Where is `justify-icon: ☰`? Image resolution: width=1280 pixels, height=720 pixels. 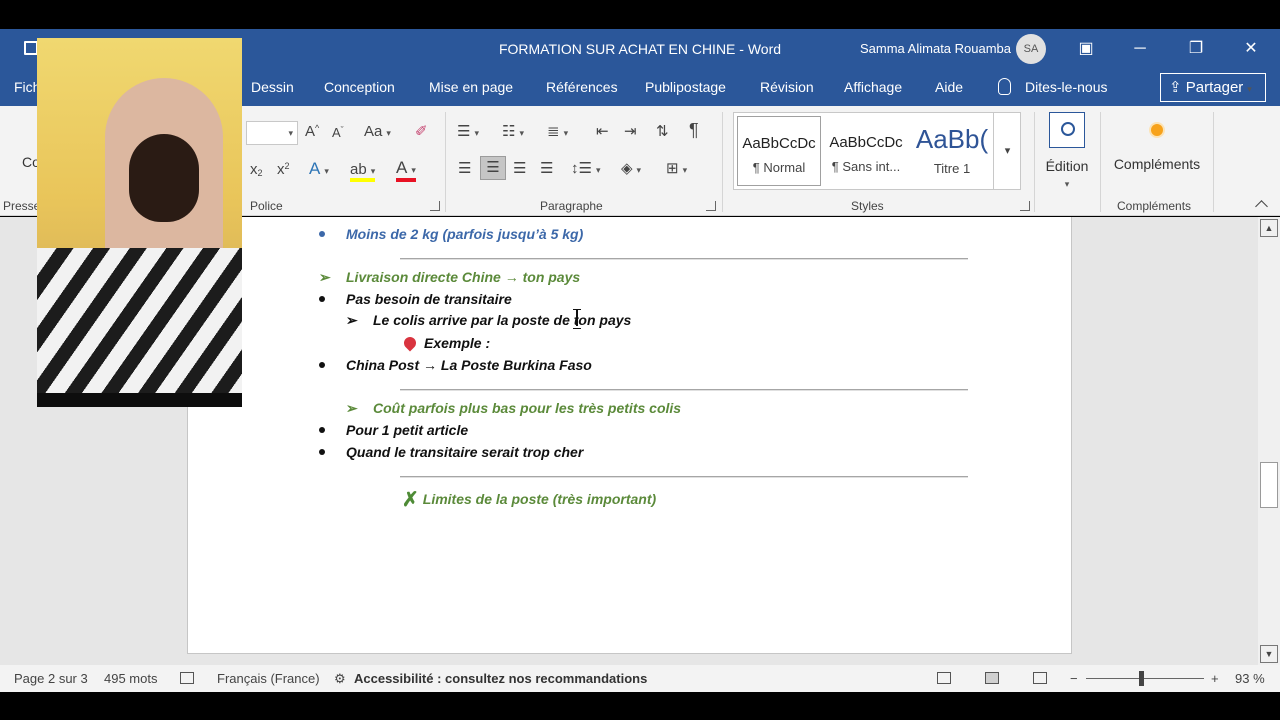
justify-icon: ☰ is located at coordinates (546, 168).